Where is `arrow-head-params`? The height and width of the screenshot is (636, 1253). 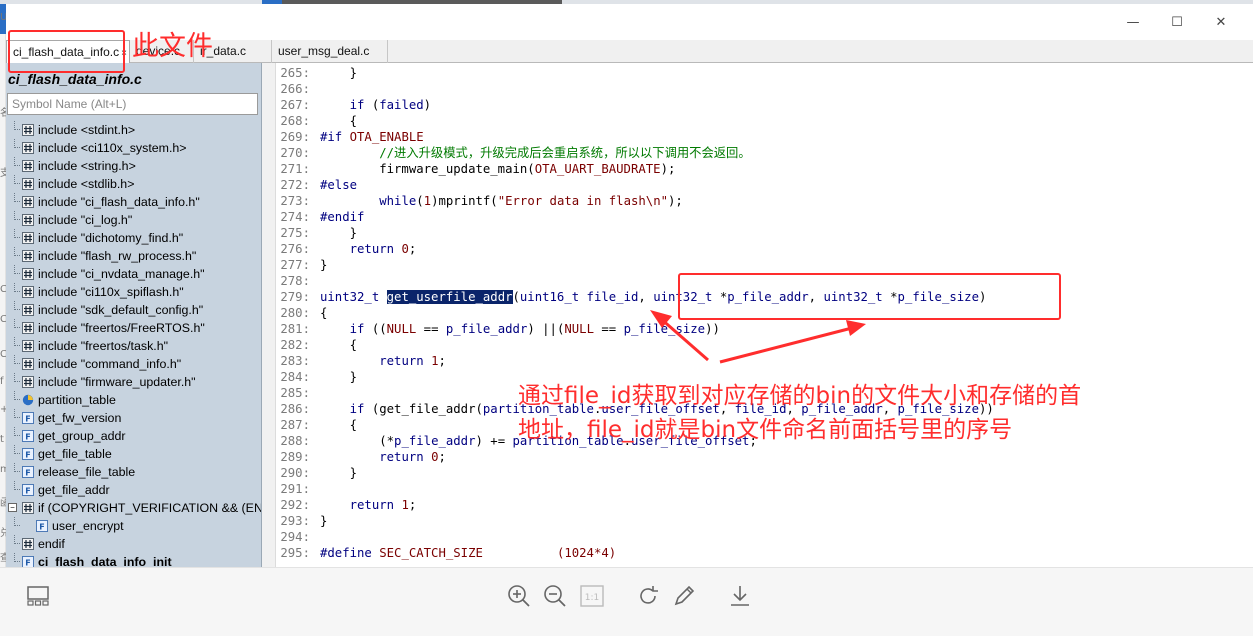
arrow-head-params is located at coordinates (856, 328).